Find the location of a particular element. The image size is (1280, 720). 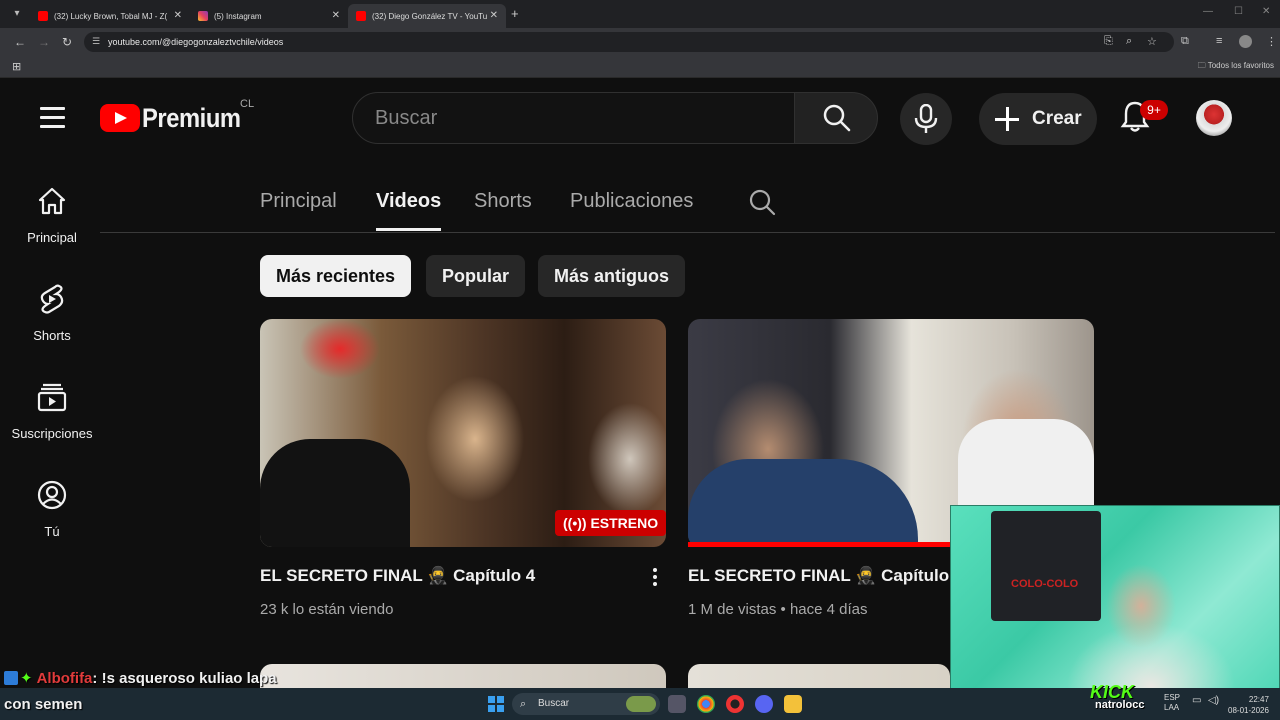

zoom-icon: ⌕ is located at coordinates (1129, 41).